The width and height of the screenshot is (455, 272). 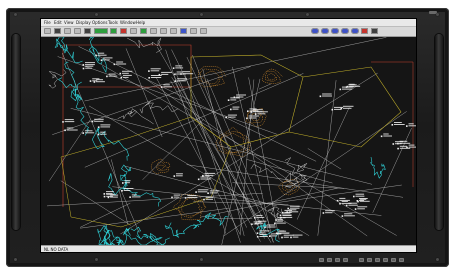 What do you see at coordinates (77, 31) in the screenshot?
I see `print-icon` at bounding box center [77, 31].